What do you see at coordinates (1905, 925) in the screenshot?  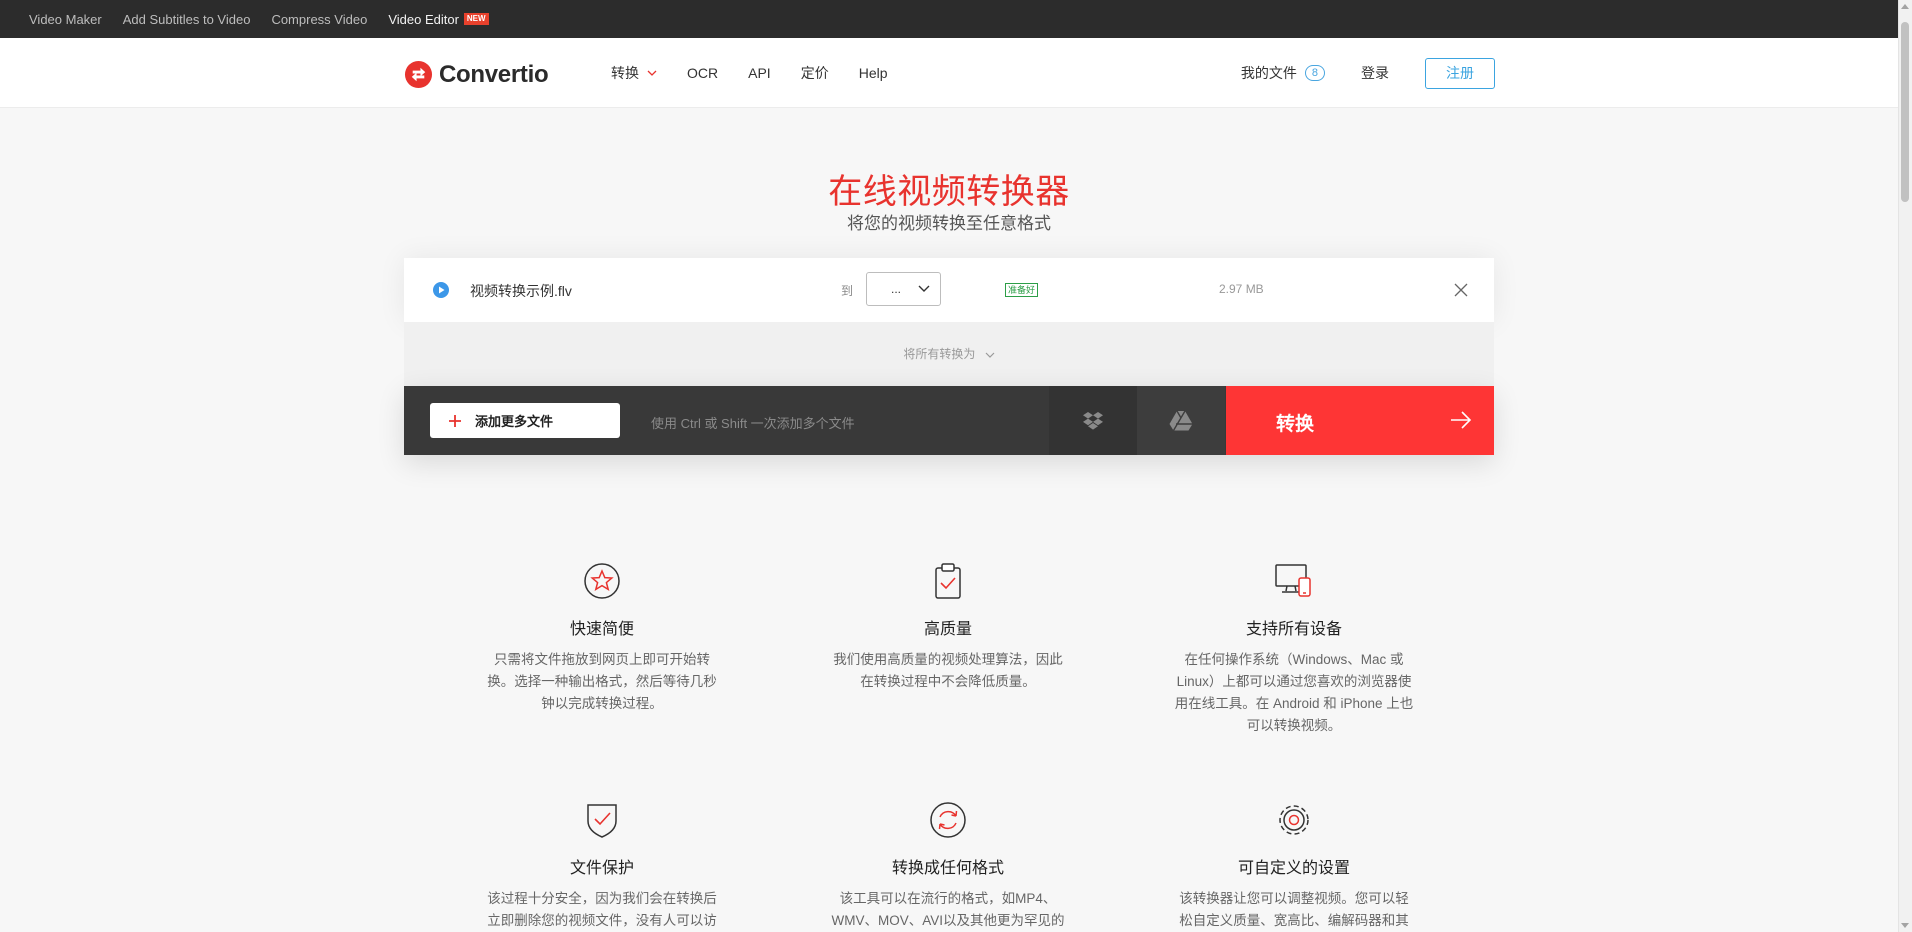 I see `scroll-down-arrow-icon` at bounding box center [1905, 925].